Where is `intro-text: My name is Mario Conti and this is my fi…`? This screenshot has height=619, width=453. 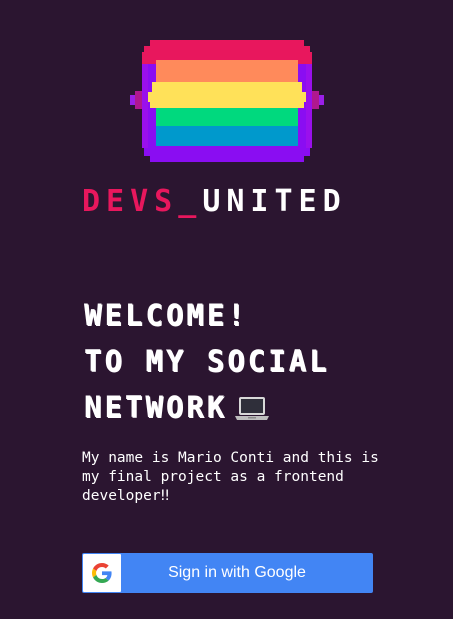
intro-text: My name is Mario Conti and this is my fi… is located at coordinates (230, 477).